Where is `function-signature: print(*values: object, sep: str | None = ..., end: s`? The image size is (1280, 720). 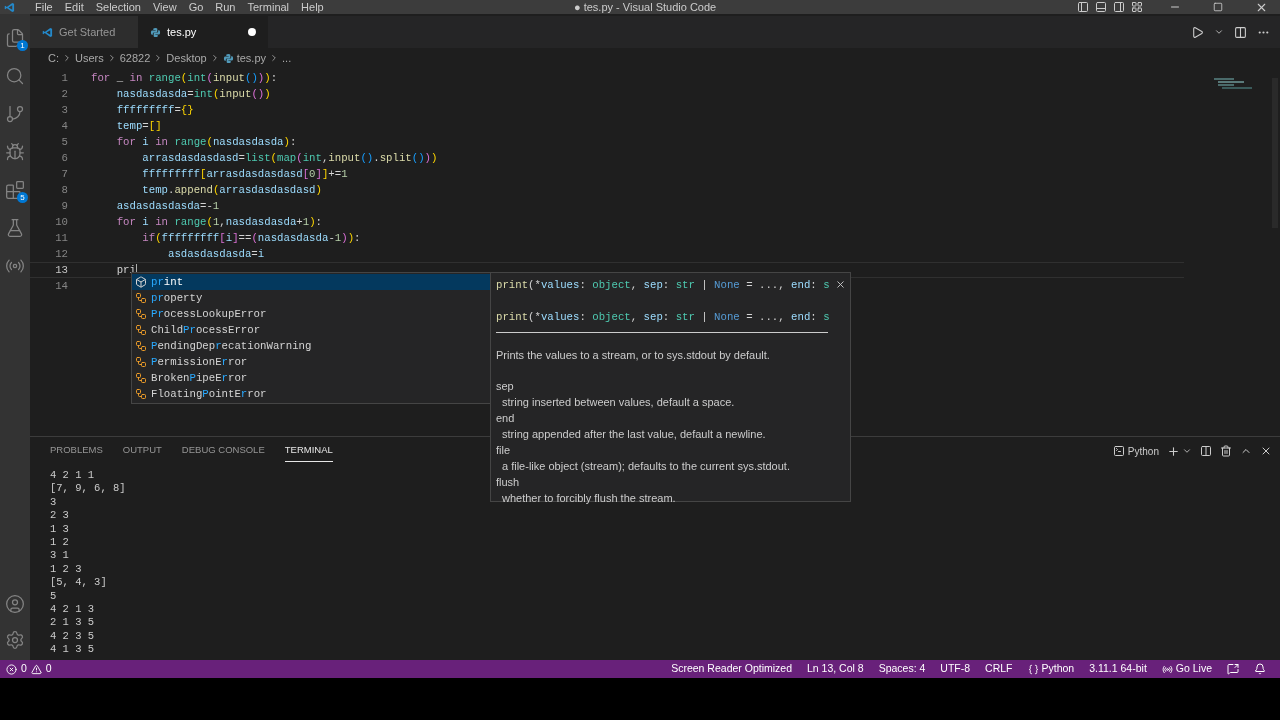
function-signature: print(*values: object, sep: str | None = ..., end: s is located at coordinates (663, 318).